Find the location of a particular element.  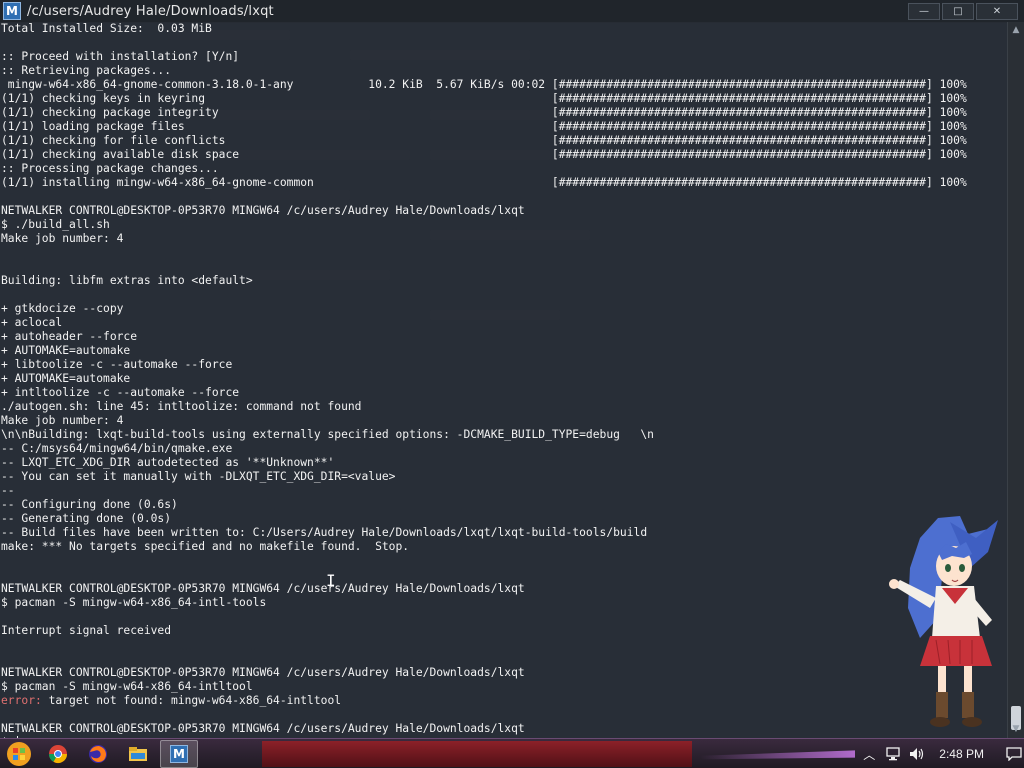

volume-icon is located at coordinates (917, 754).